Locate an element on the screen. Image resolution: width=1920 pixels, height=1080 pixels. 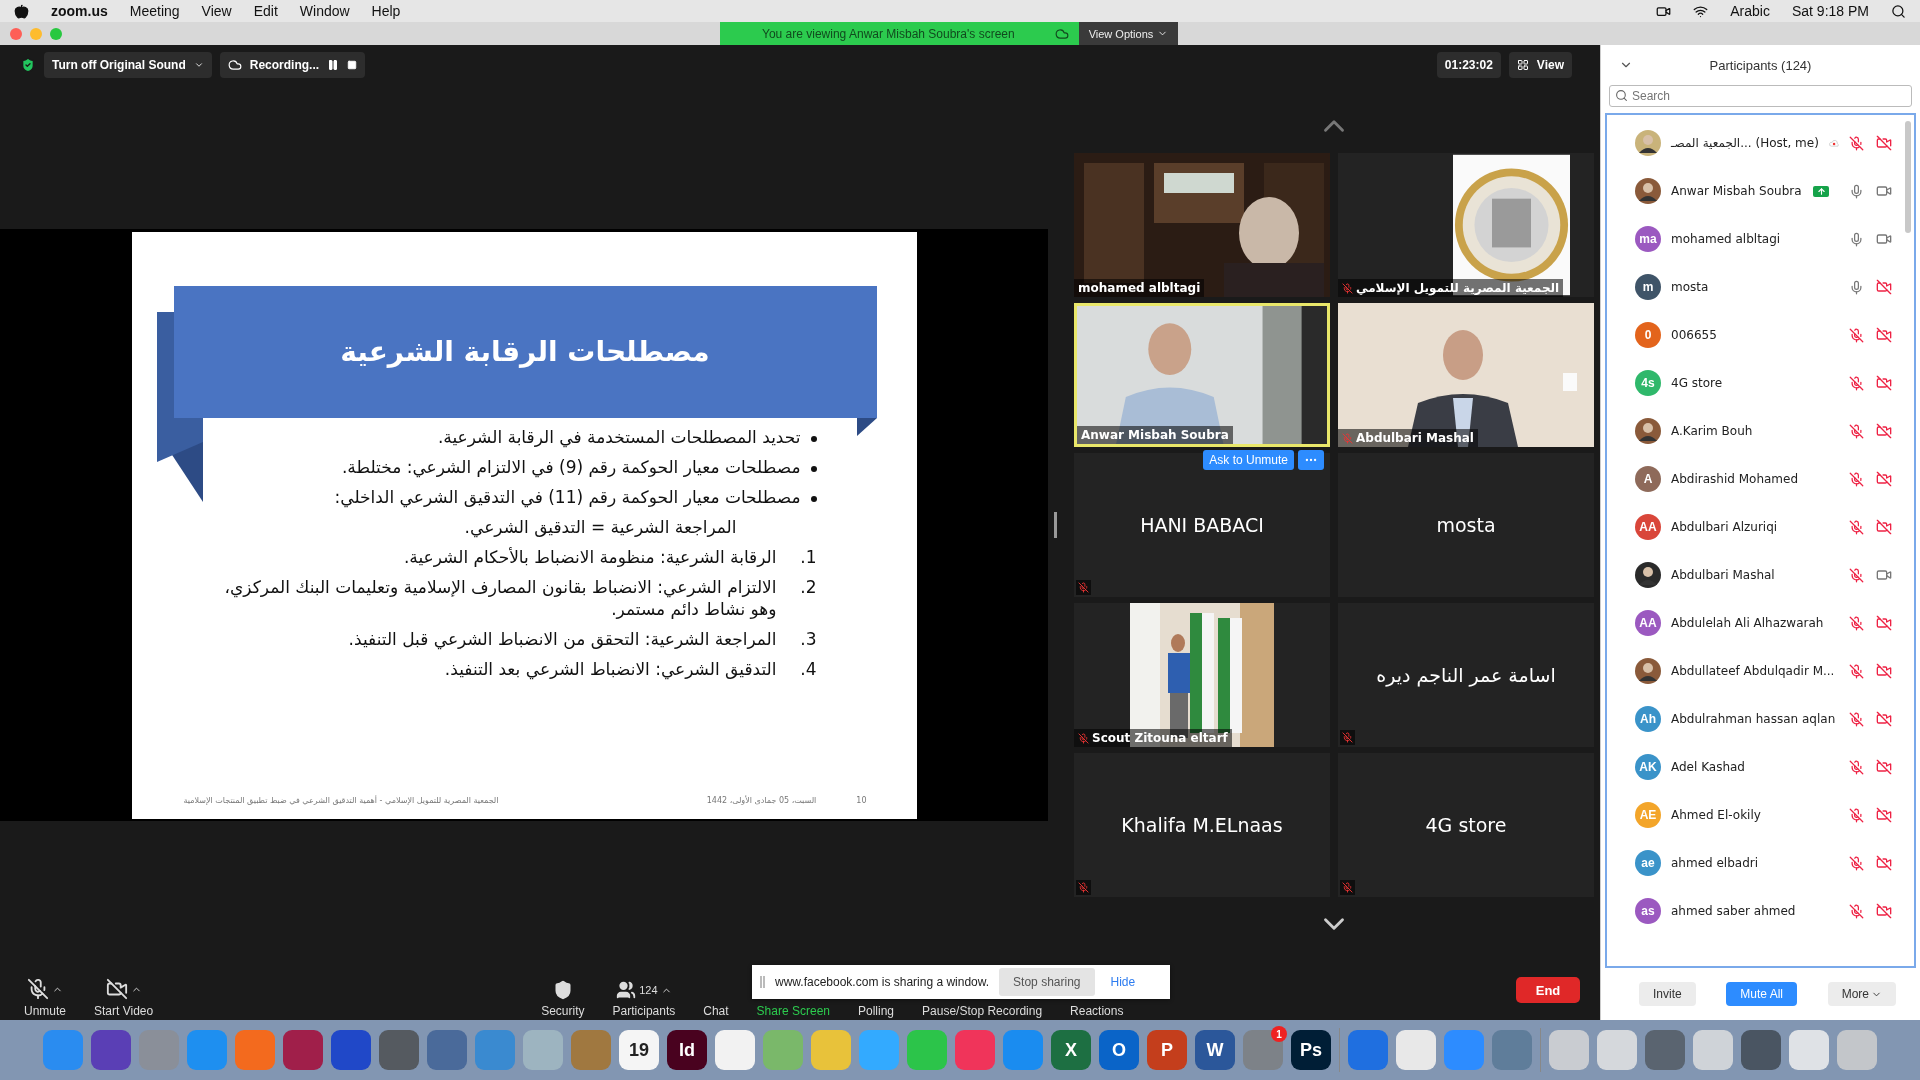
toolbar-label: Pause/Stop Recording is located at coordinates (982, 1011).